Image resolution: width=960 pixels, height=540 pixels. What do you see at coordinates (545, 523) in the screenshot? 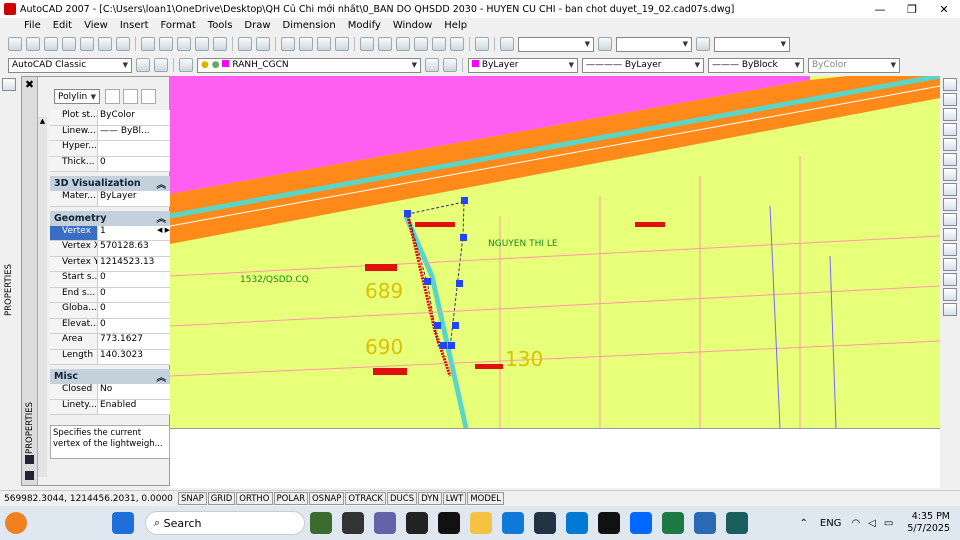
I see `store-icon` at bounding box center [545, 523].